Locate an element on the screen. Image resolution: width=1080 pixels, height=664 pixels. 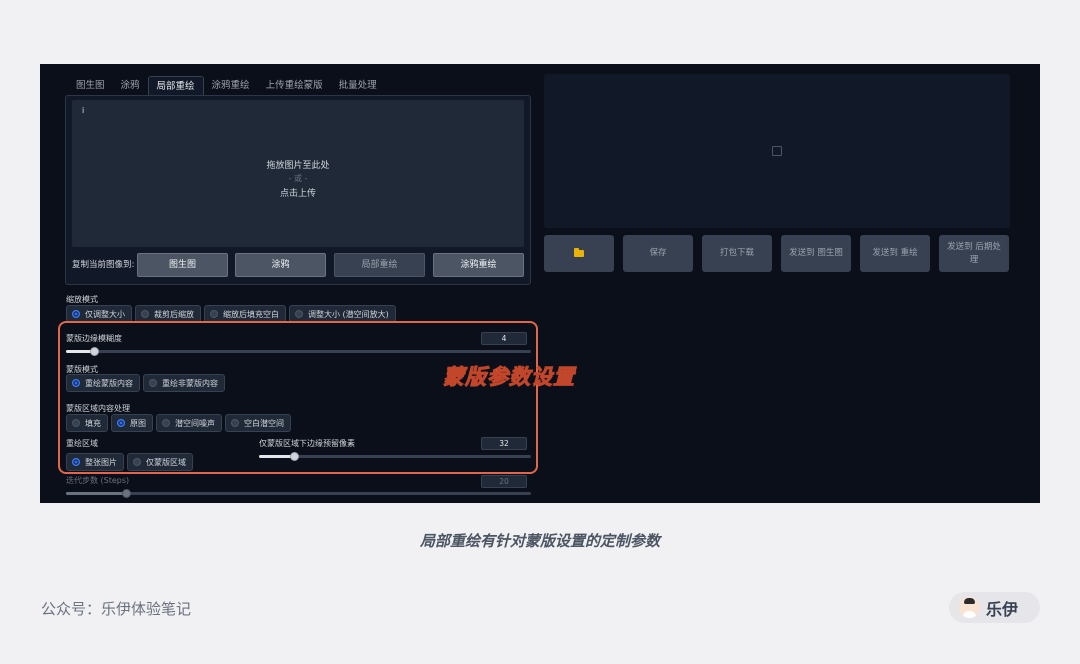
send-to-extras-button: 发送到 后期处理 is located at coordinates (974, 253).